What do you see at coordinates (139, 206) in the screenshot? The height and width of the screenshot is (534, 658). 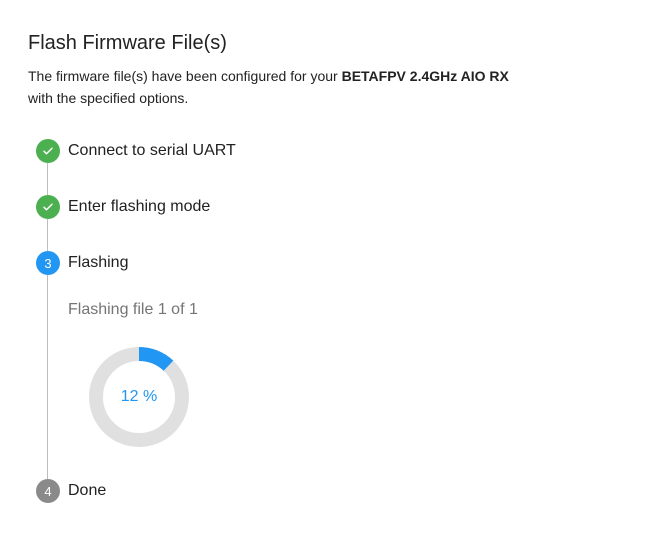 I see `step-label: Enter flashing mode` at bounding box center [139, 206].